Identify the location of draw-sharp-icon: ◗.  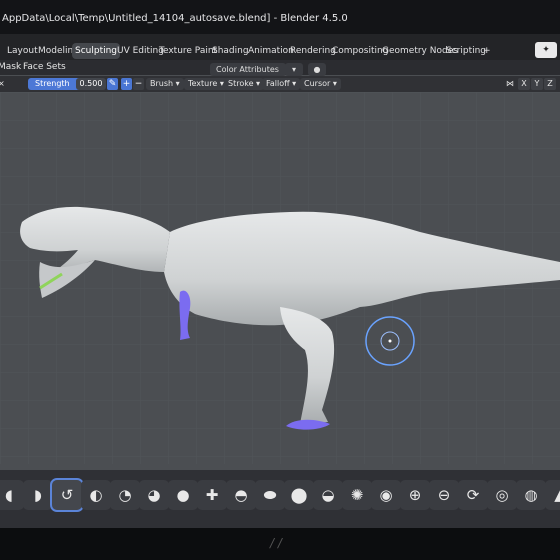
(38, 495).